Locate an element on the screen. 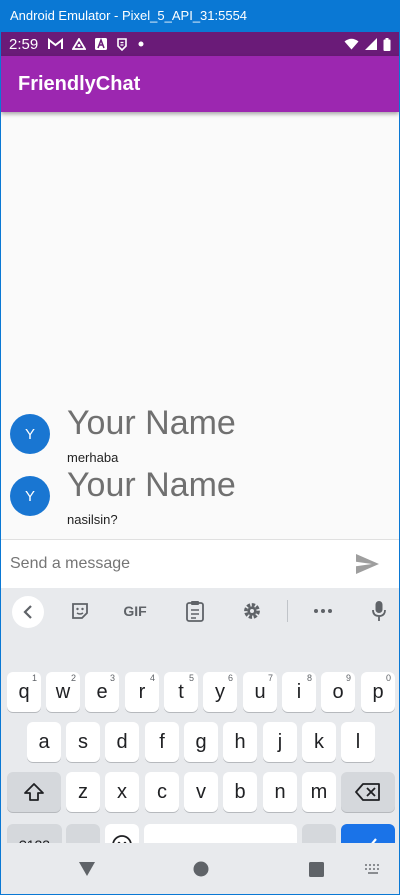 Image resolution: width=400 pixels, height=895 pixels. key-r: r4 is located at coordinates (142, 692).